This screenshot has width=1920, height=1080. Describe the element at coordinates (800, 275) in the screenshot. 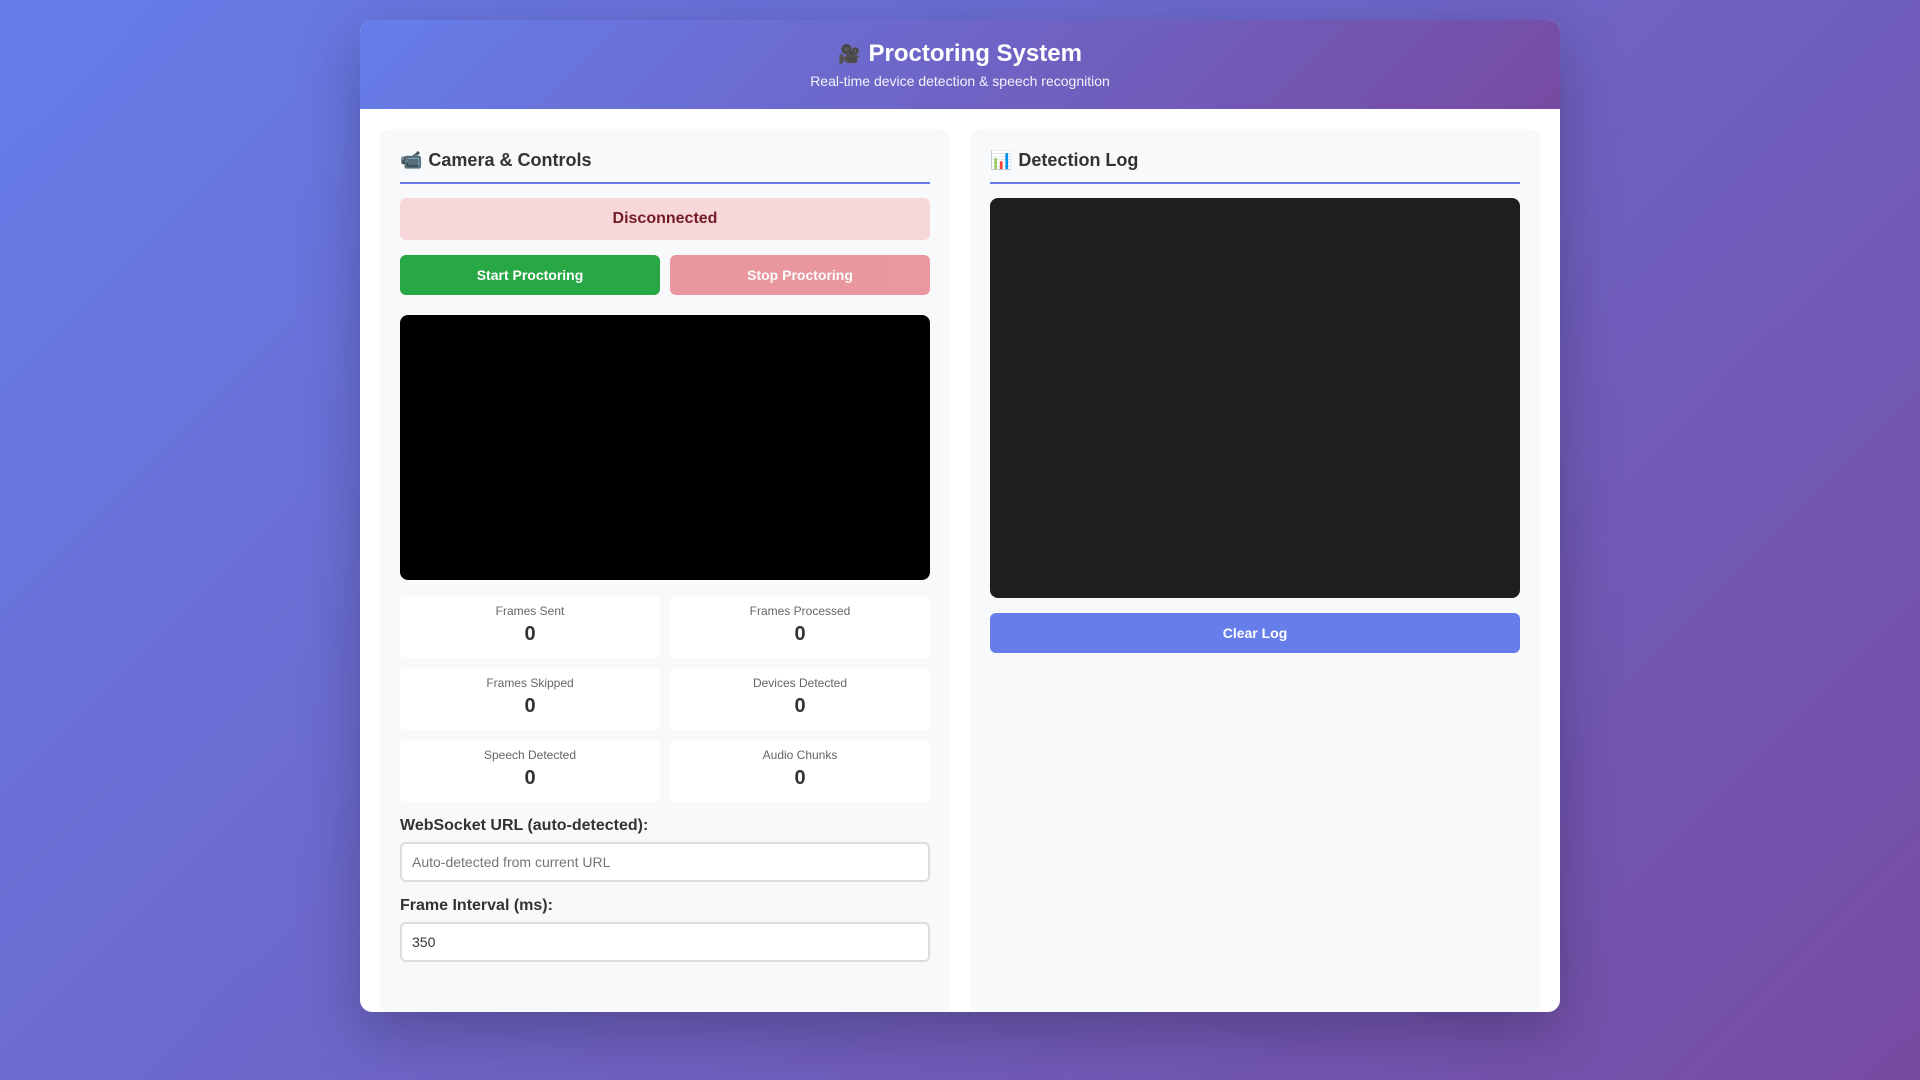

I see `stop-proctoring-button: Stop Proctoring` at that location.